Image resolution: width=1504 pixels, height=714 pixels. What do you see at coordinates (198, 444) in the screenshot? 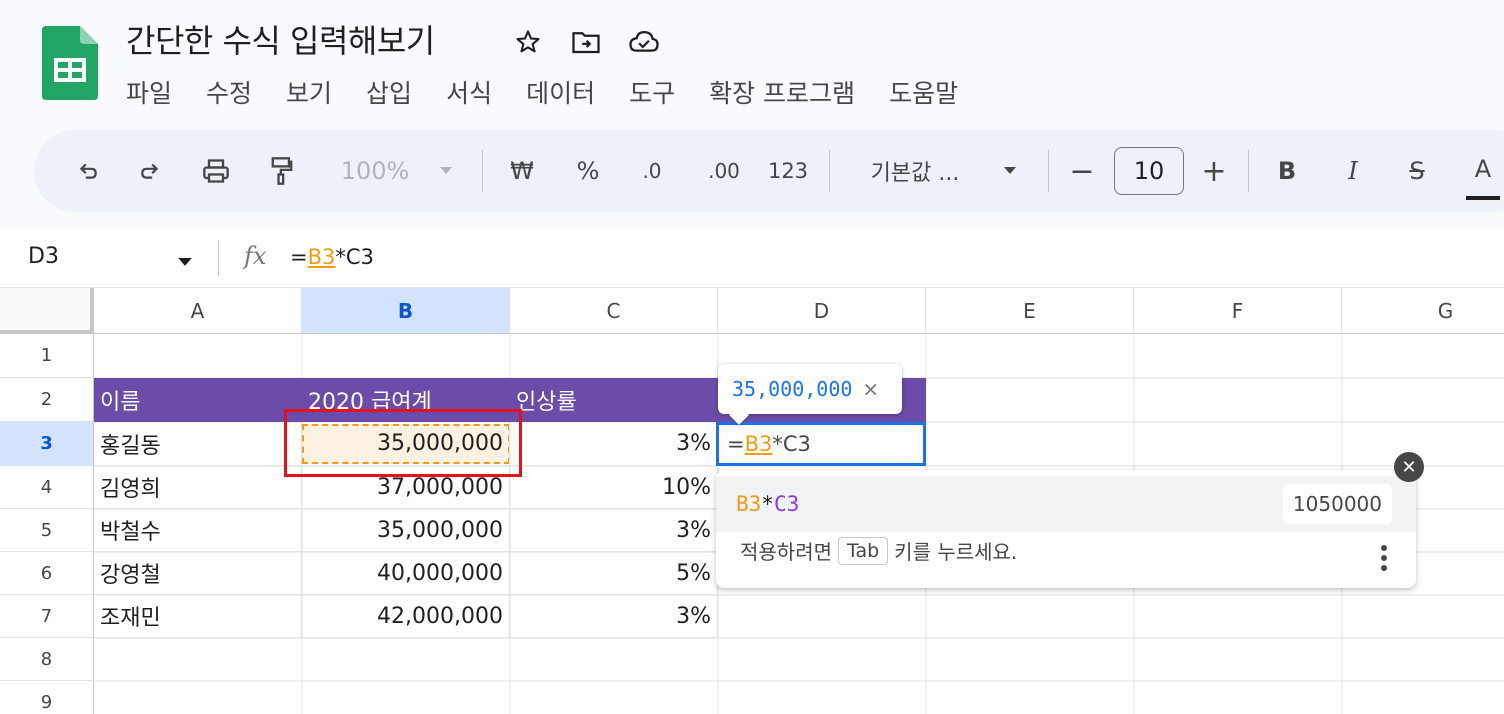
I see `cell-name: 홍길동` at bounding box center [198, 444].